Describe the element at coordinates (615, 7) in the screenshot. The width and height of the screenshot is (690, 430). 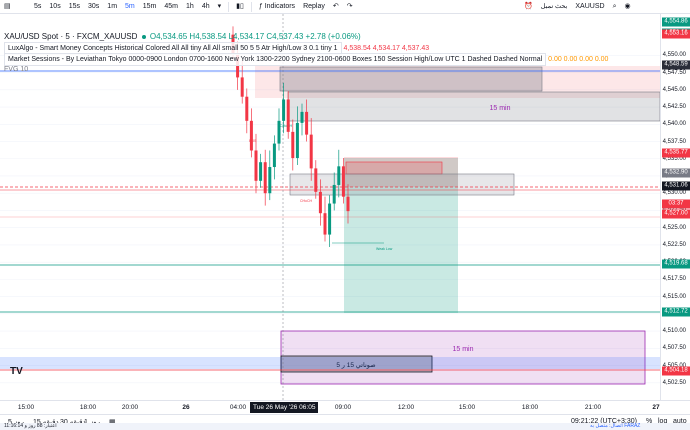
I see `search-icon: ⌕` at that location.